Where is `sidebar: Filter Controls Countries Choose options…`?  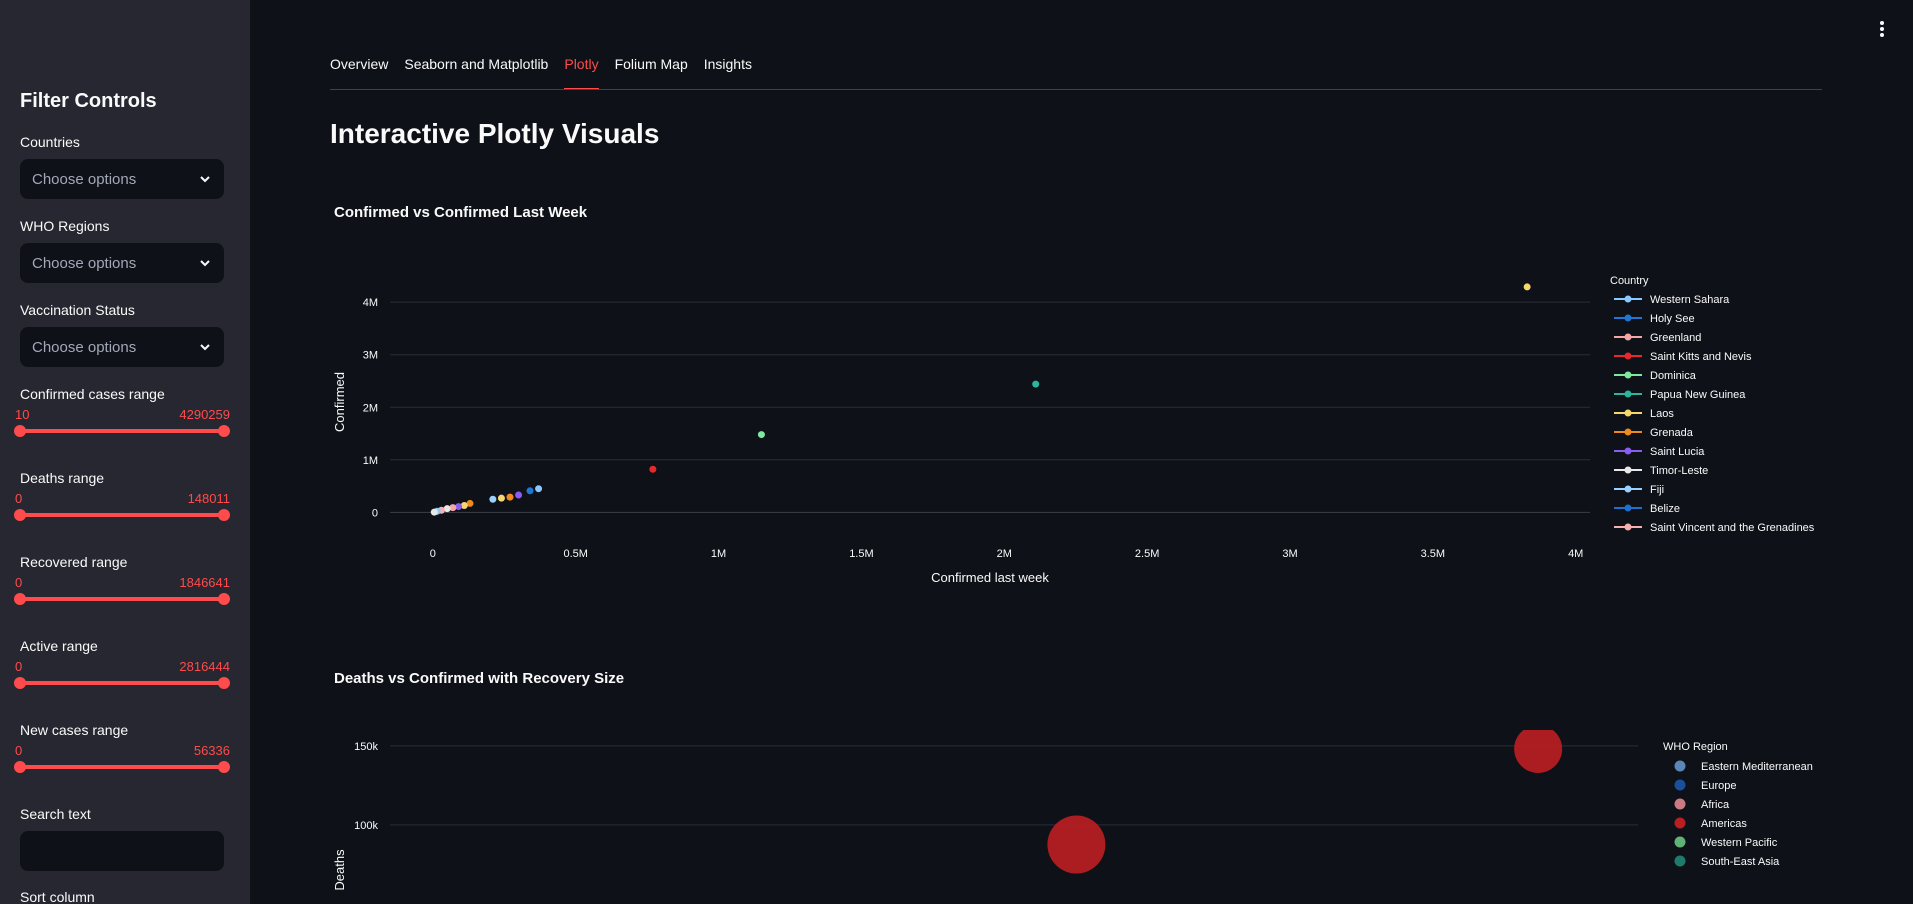
sidebar: Filter Controls Countries Choose options… is located at coordinates (125, 452).